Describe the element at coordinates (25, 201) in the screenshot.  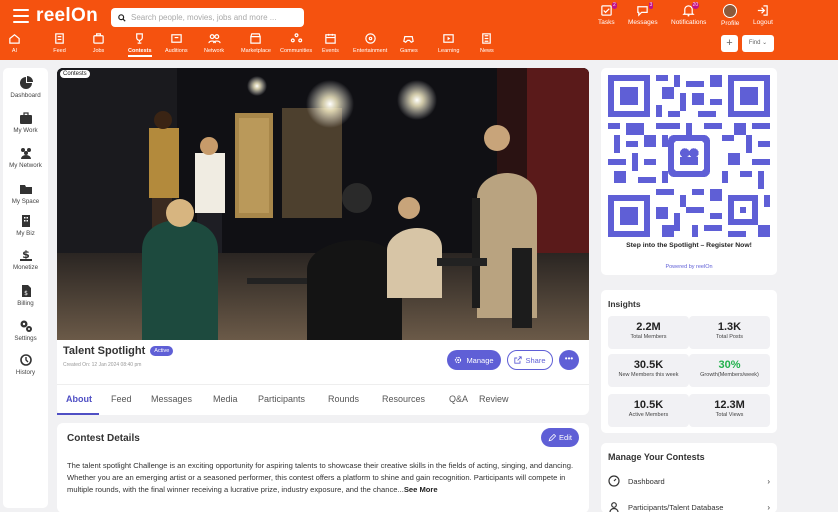
I see `sidebar-item-label: My Space` at that location.